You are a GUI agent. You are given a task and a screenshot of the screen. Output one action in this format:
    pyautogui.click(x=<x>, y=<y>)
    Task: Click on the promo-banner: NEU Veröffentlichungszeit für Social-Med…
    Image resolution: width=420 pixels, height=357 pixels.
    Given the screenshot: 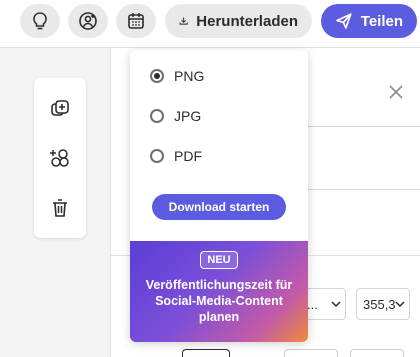 What is the action you would take?
    pyautogui.click(x=219, y=291)
    